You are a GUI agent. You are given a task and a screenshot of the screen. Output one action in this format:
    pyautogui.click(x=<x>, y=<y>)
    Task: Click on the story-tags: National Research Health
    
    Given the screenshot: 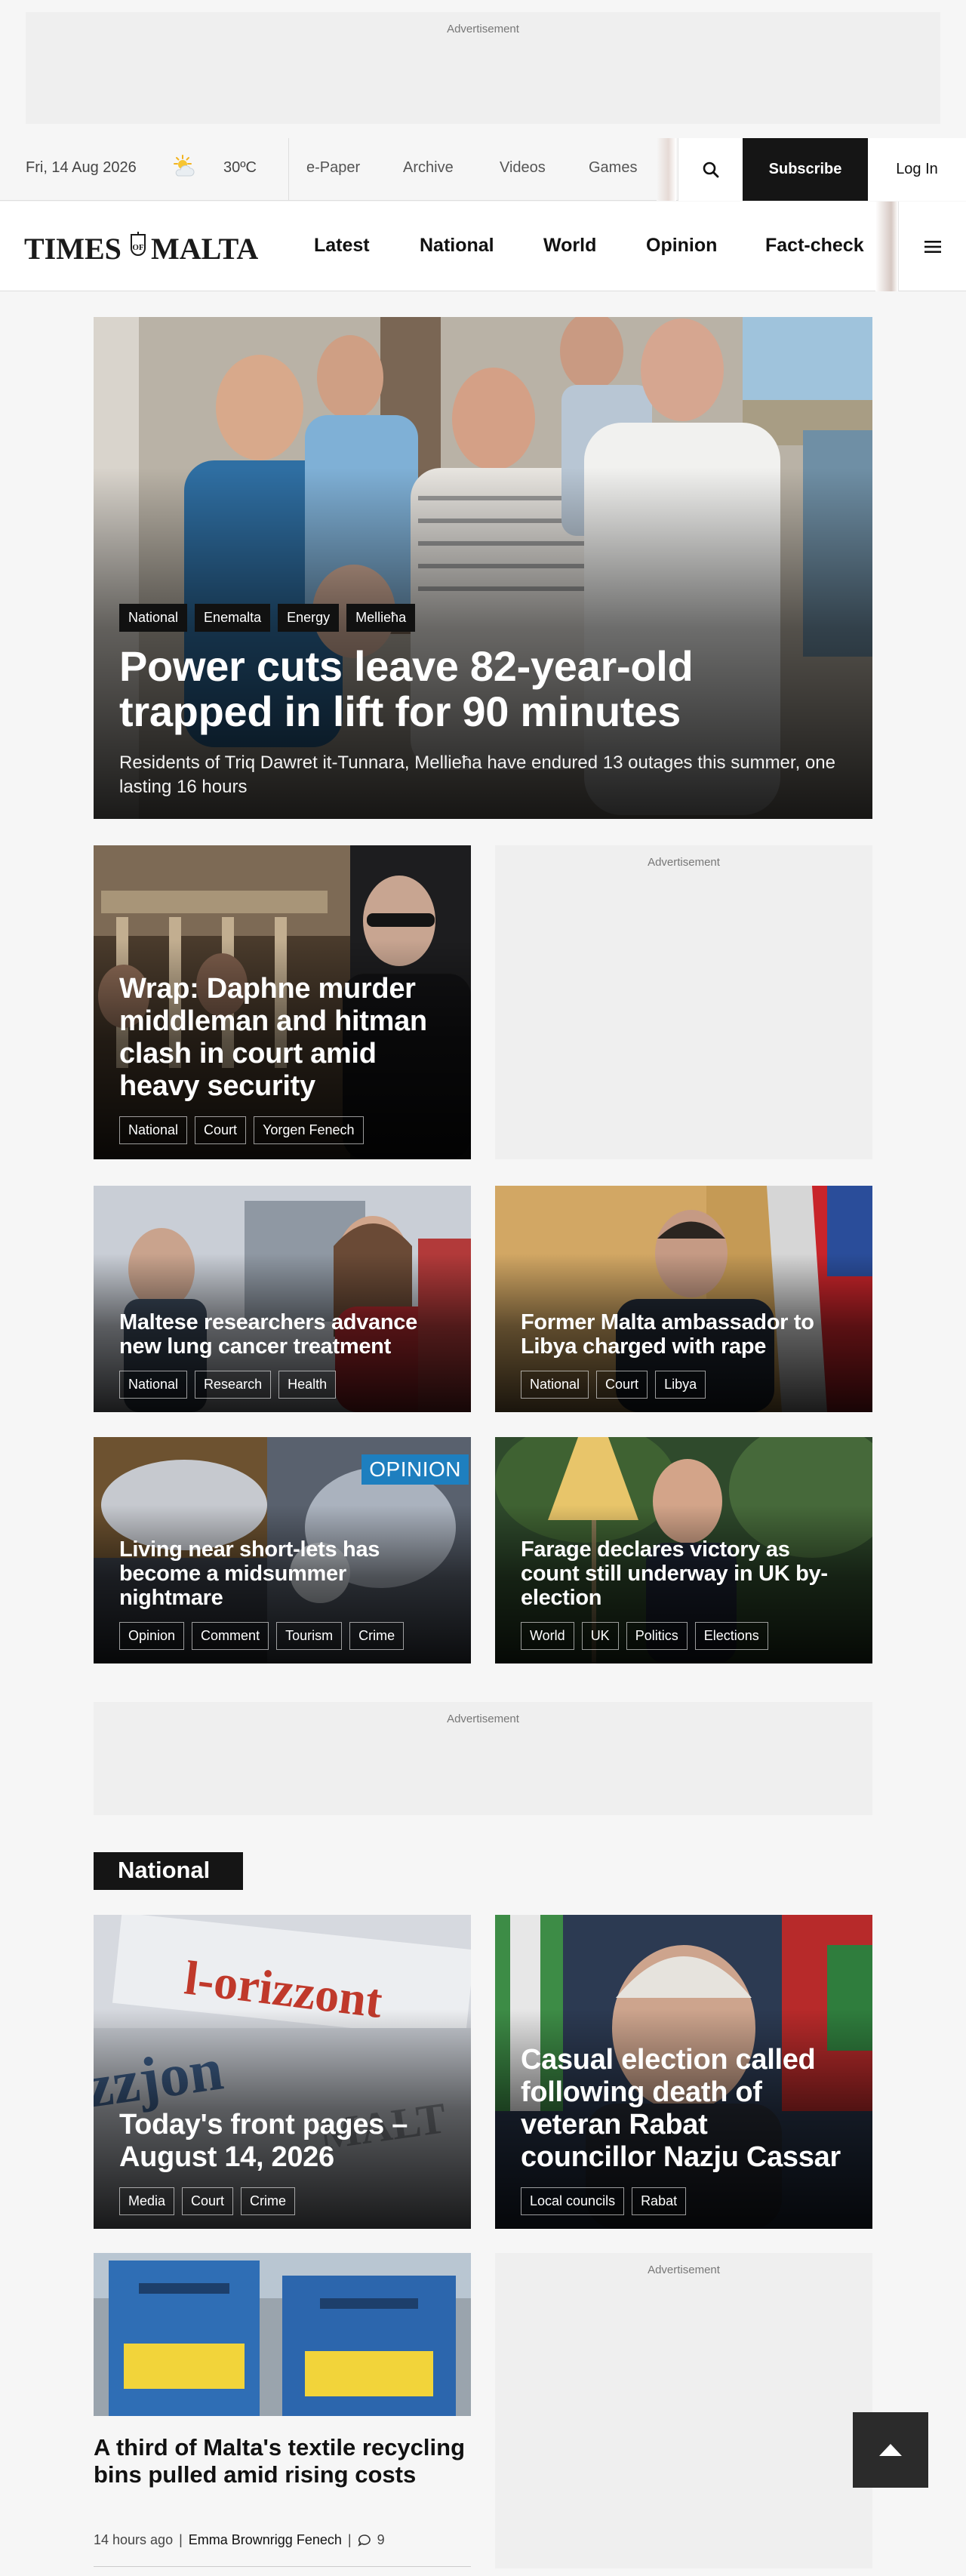 What is the action you would take?
    pyautogui.click(x=283, y=1385)
    